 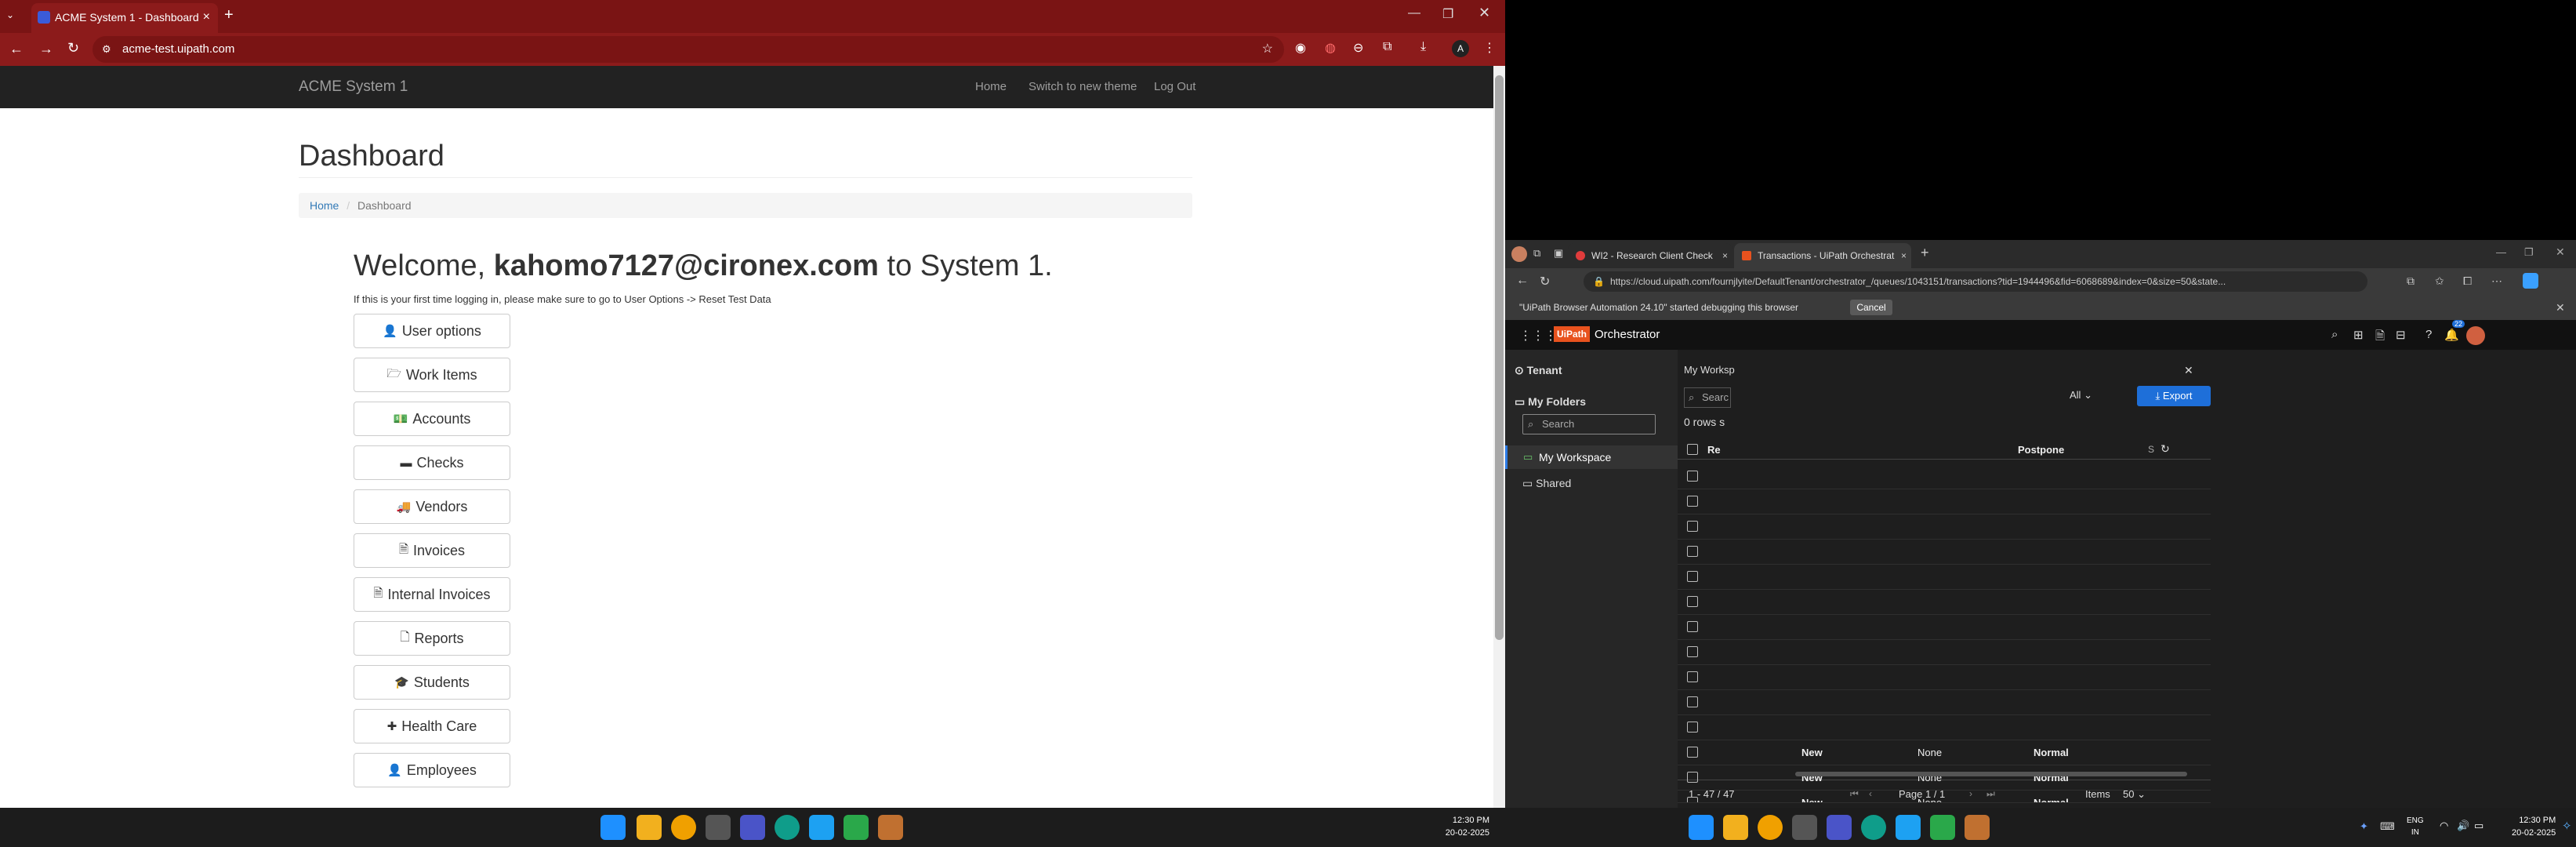 What do you see at coordinates (2479, 826) in the screenshot?
I see `battery-icon: ▭` at bounding box center [2479, 826].